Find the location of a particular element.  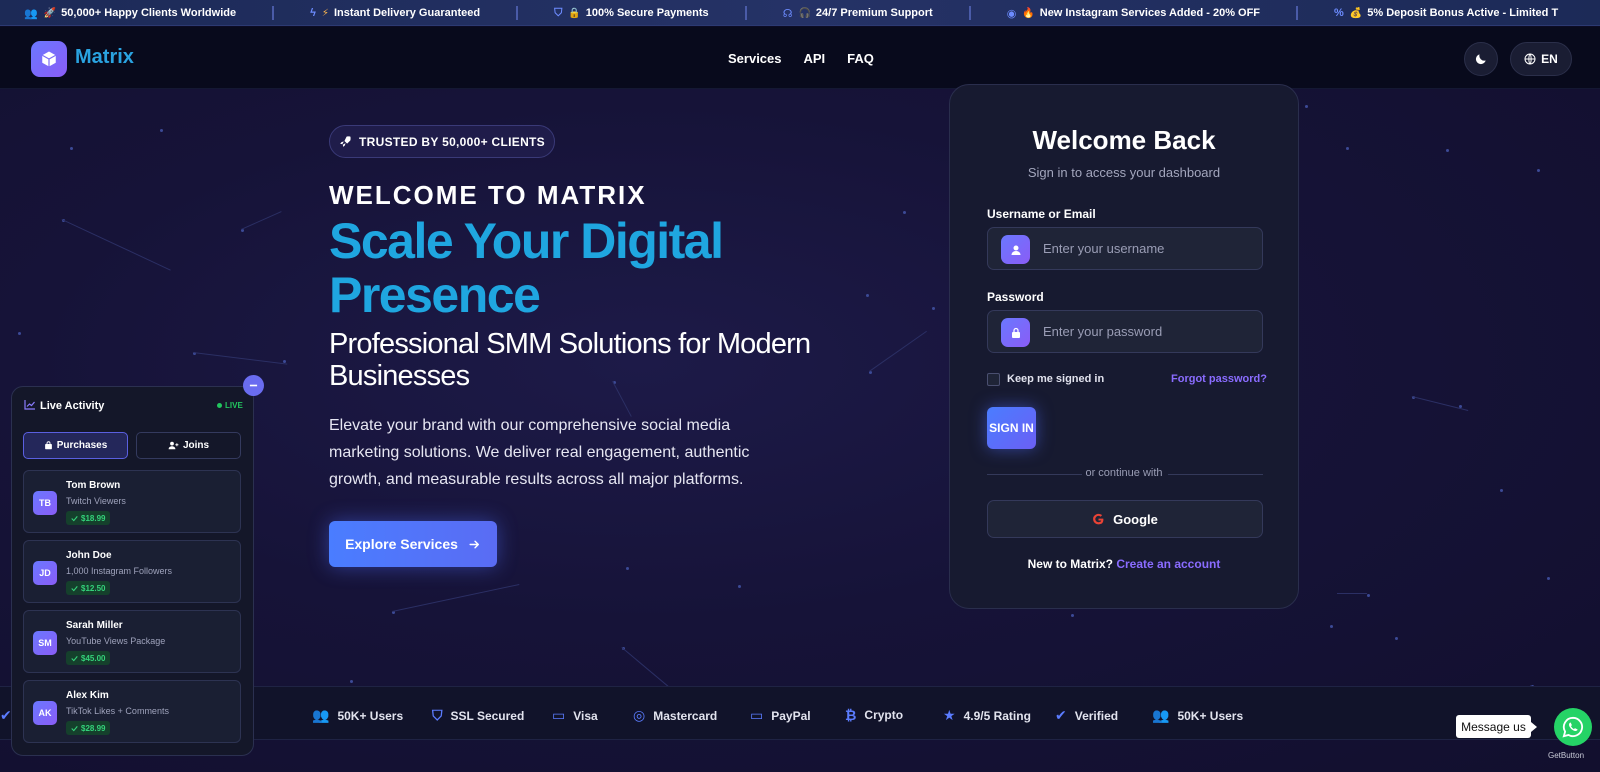

trust-item: ▭ Visa is located at coordinates (575, 715).